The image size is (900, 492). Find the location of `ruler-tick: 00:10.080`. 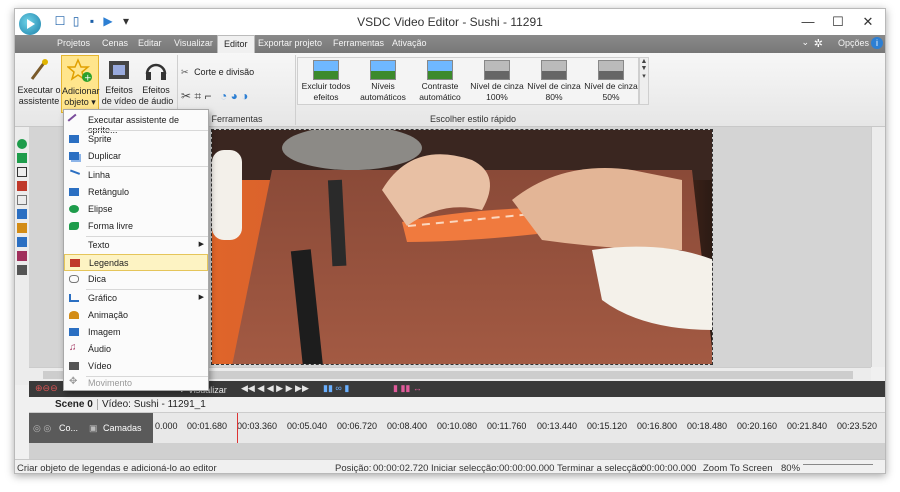

ruler-tick: 00:10.080 is located at coordinates (457, 426).